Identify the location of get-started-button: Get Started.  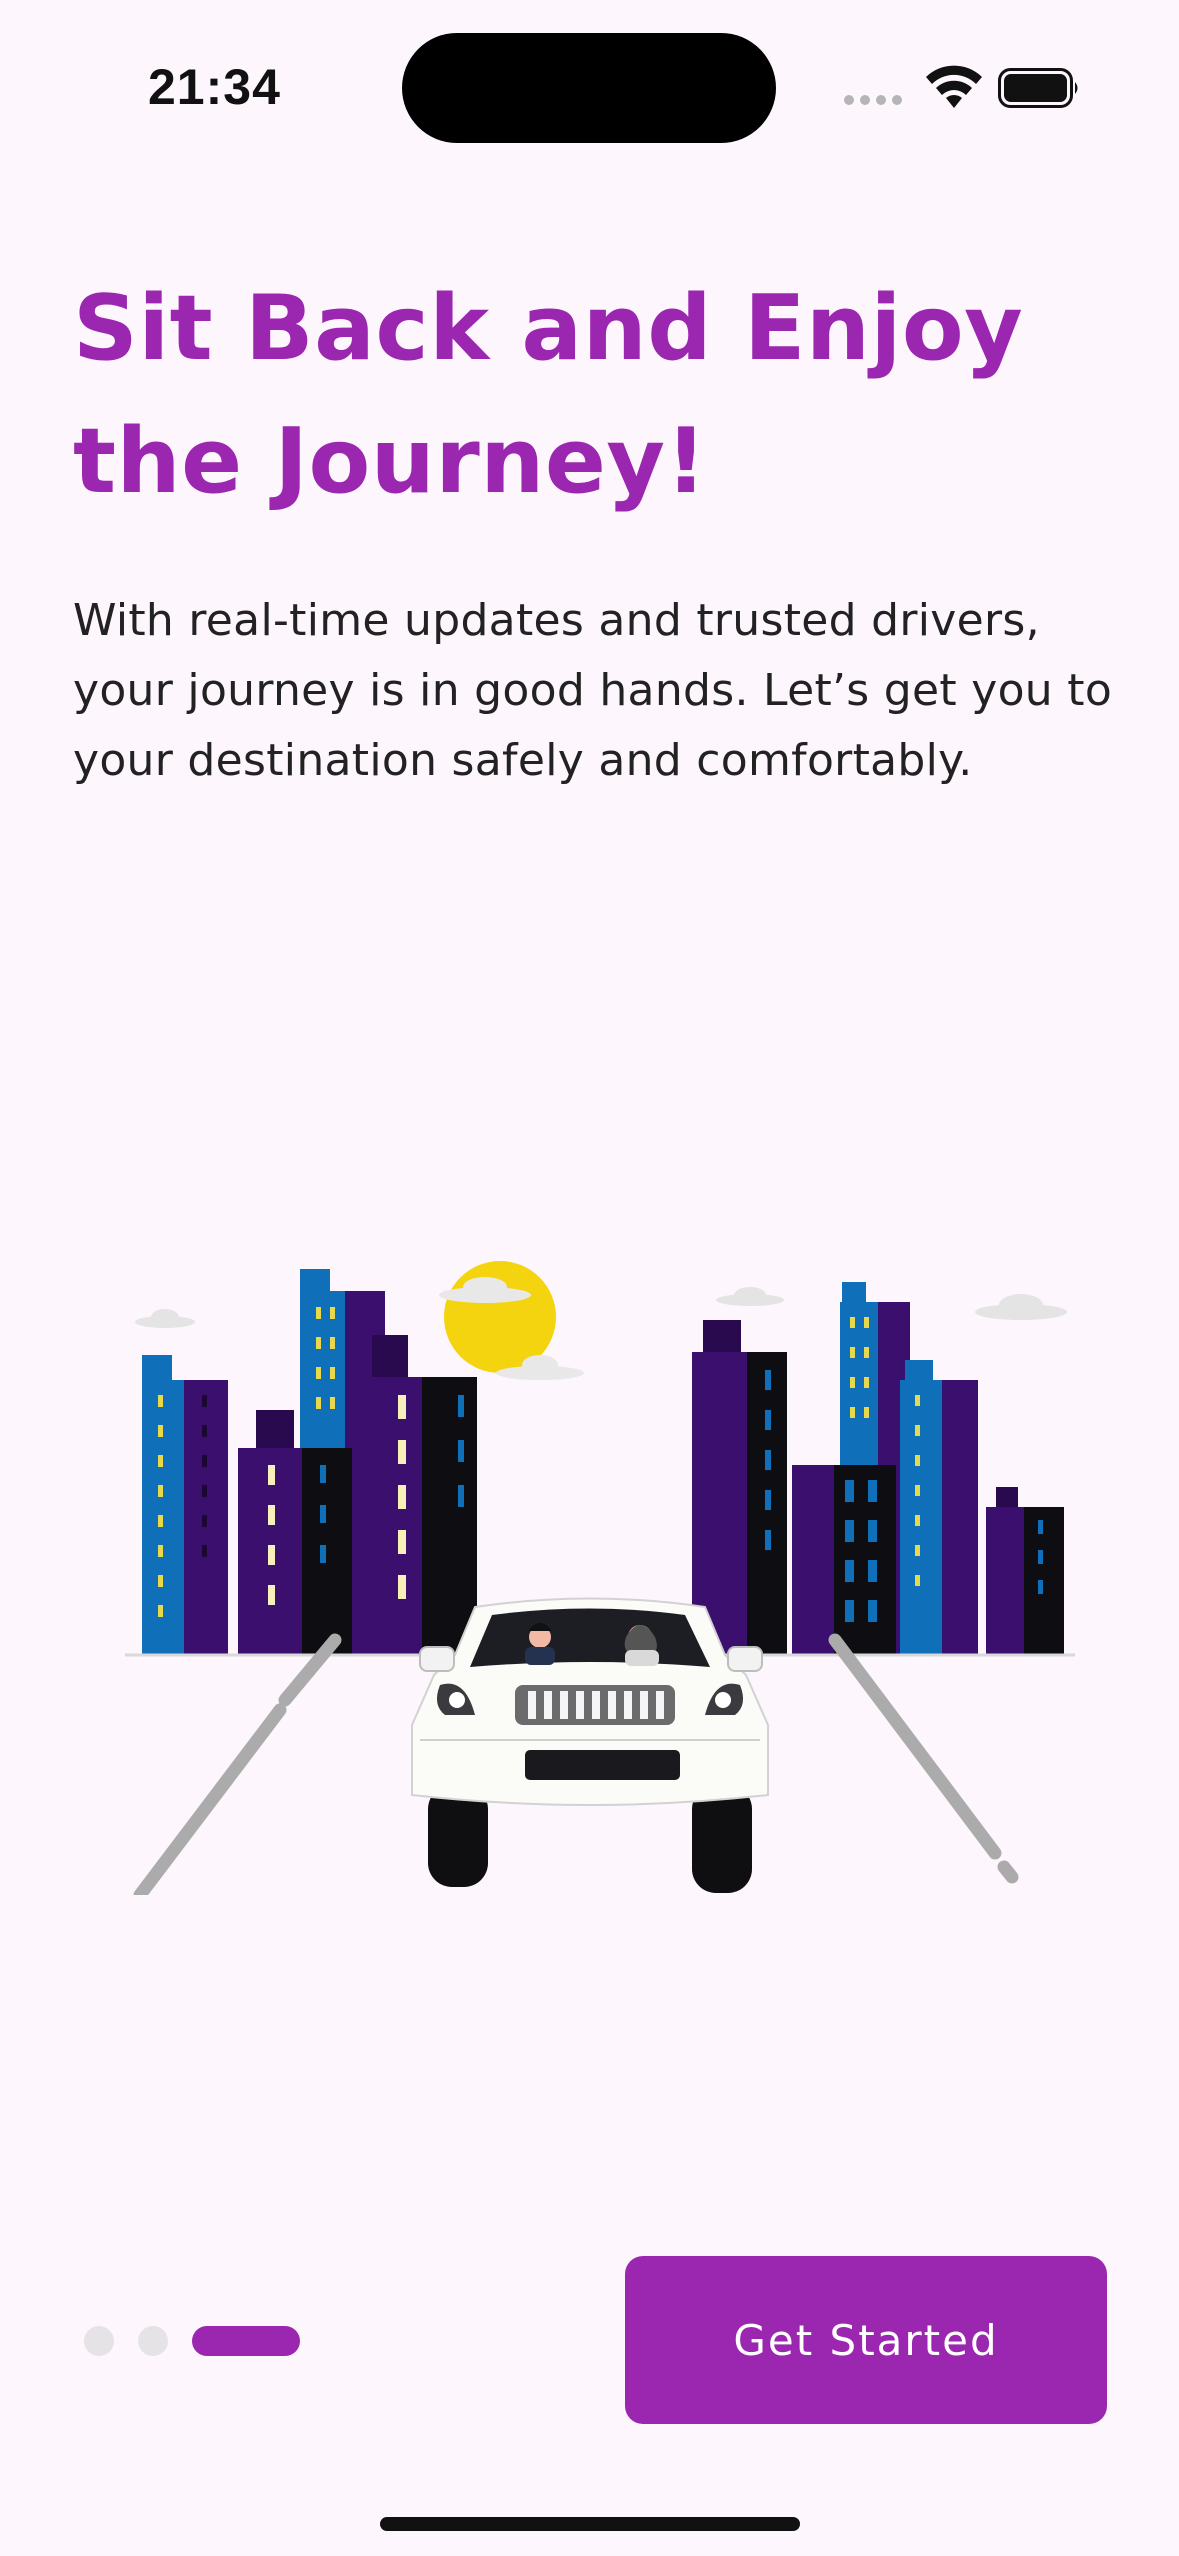
(866, 2340).